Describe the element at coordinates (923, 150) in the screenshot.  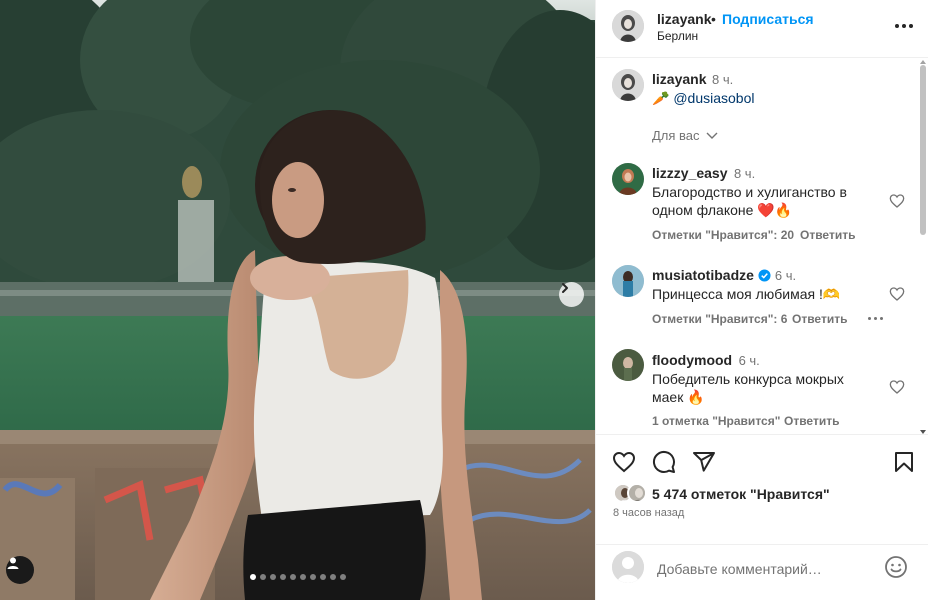
I see `scrollbar-thumb` at that location.